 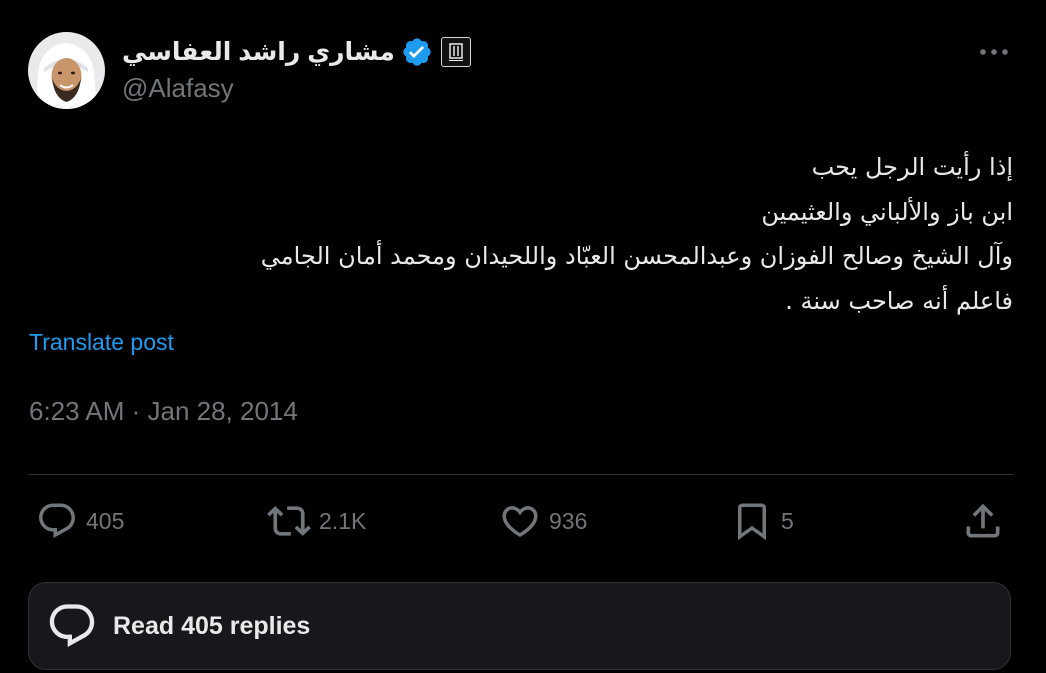 I want to click on divider, so click(x=520, y=474).